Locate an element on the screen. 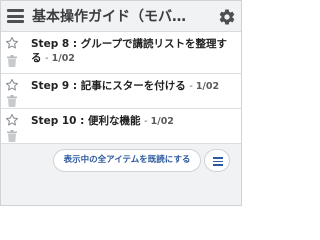  gear-icon is located at coordinates (227, 17).